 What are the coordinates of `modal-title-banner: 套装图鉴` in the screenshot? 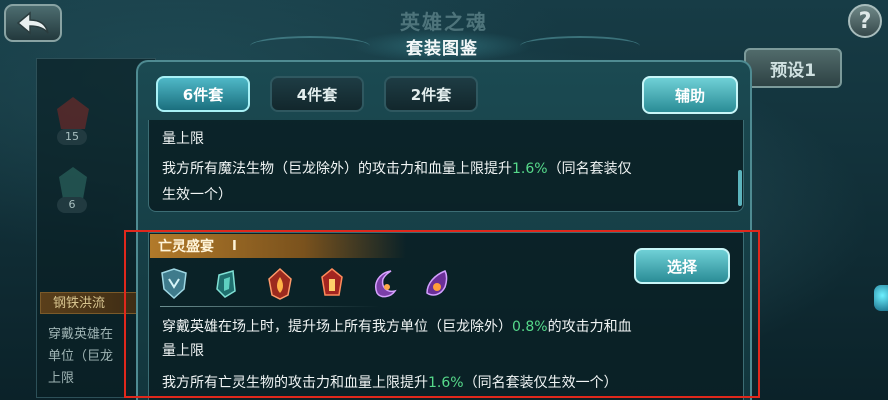 It's located at (442, 46).